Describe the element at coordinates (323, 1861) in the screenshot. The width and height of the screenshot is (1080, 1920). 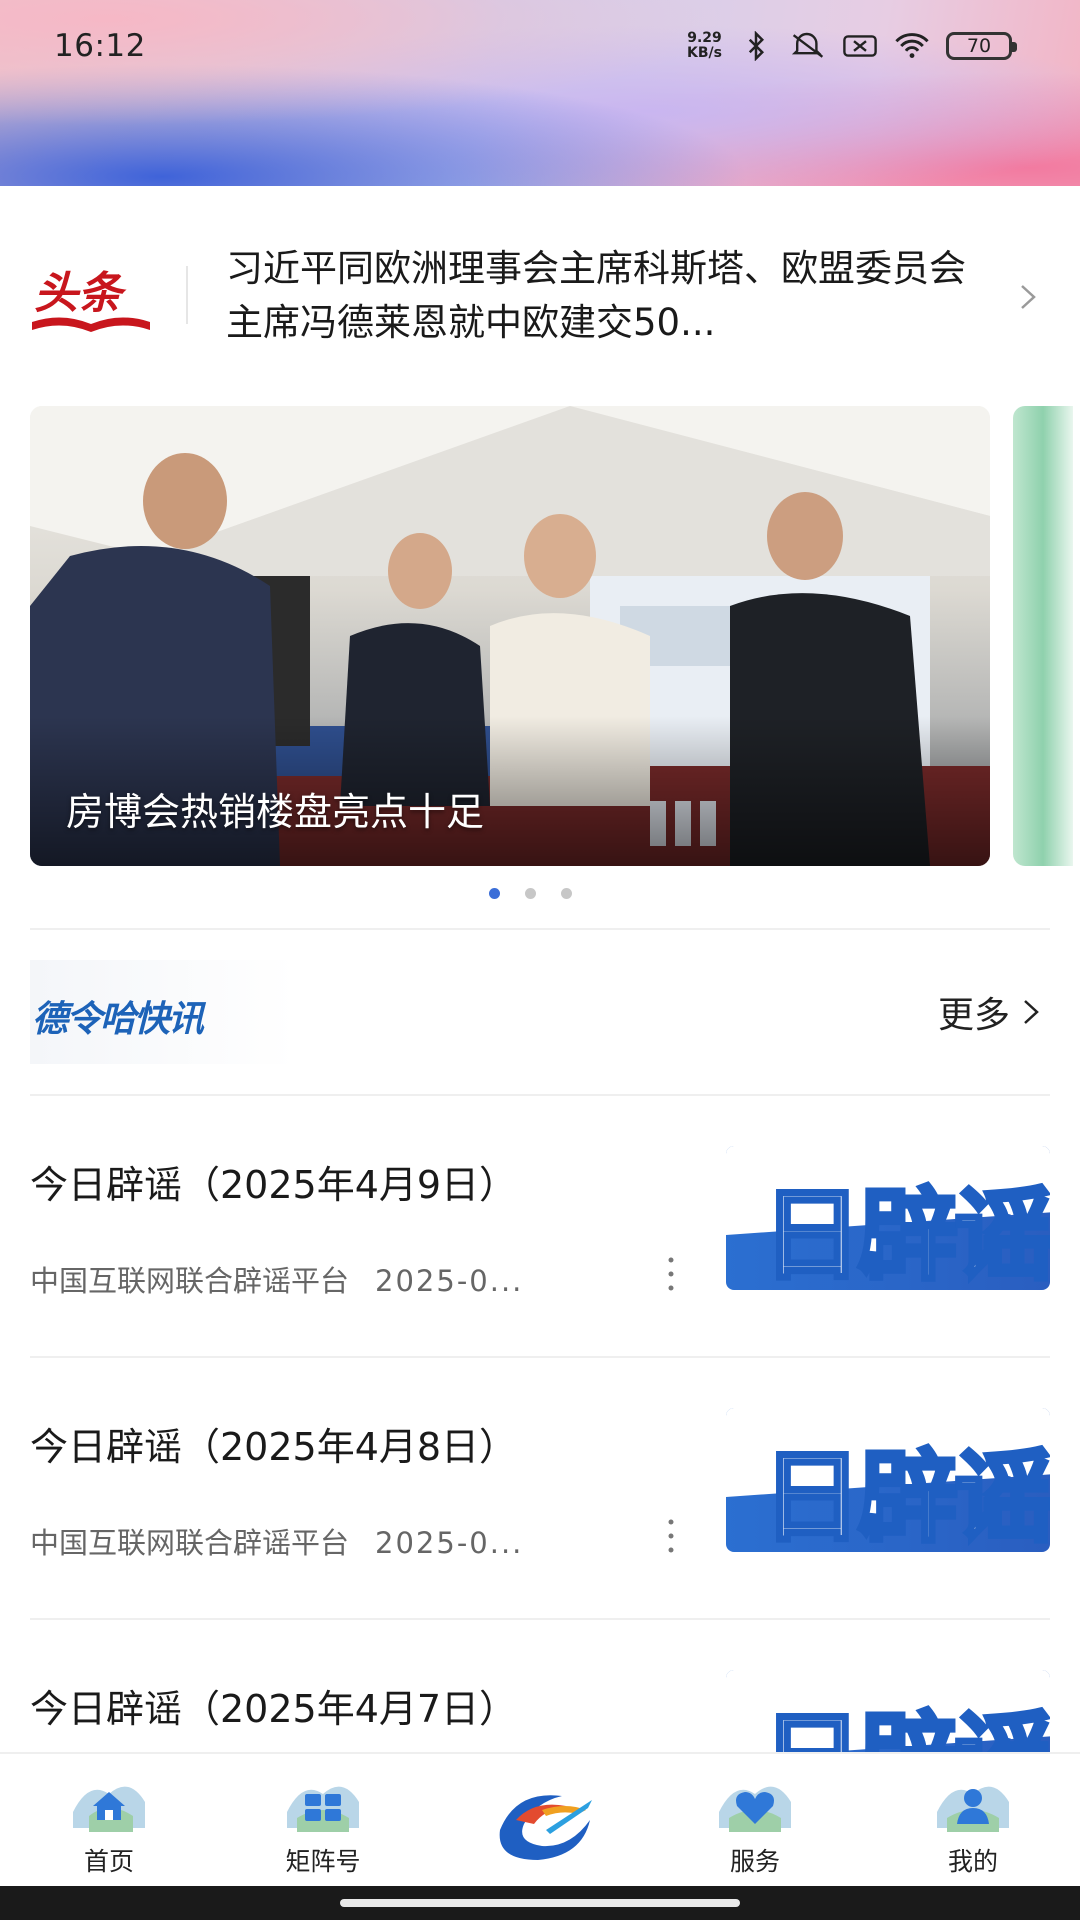
I see `nav-label: 矩阵号` at that location.